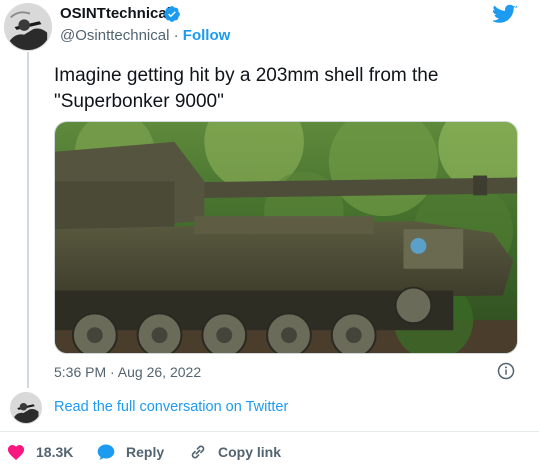 Image resolution: width=539 pixels, height=469 pixels. What do you see at coordinates (28, 27) in the screenshot?
I see `author-avatar` at bounding box center [28, 27].